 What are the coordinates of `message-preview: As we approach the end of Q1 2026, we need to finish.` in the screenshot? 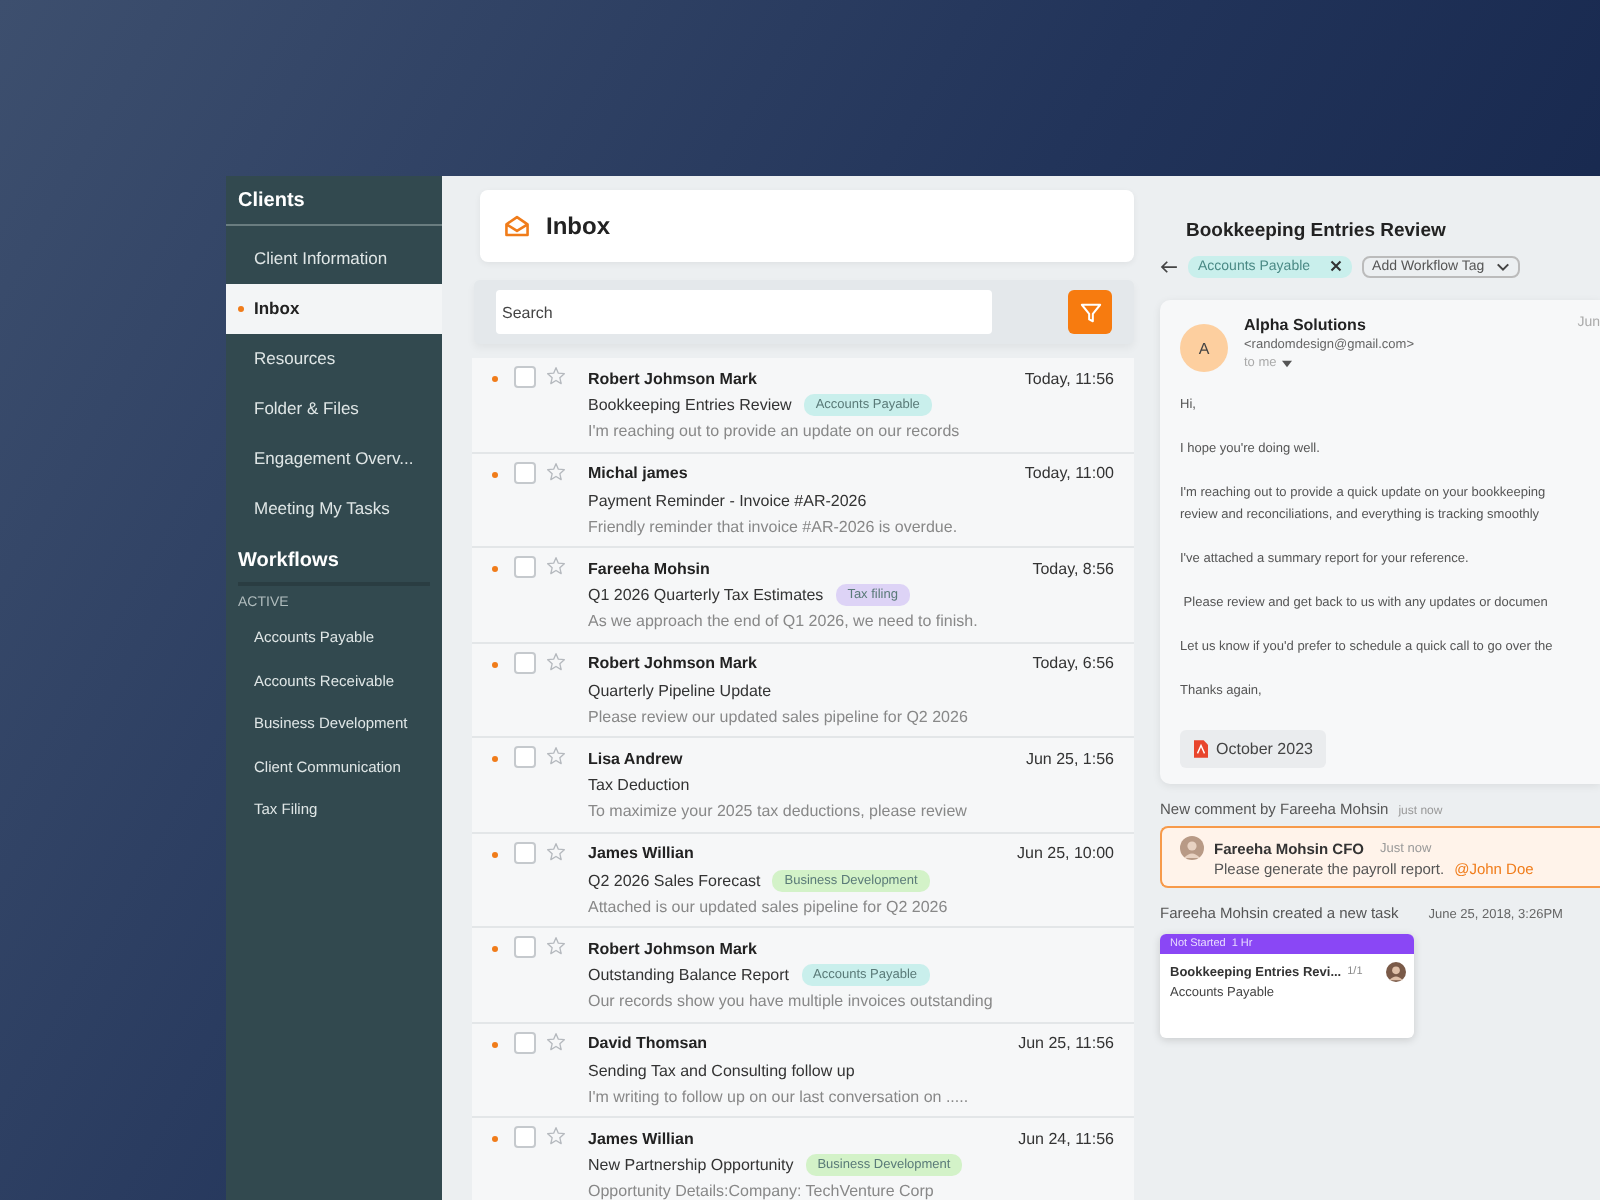 It's located at (784, 622).